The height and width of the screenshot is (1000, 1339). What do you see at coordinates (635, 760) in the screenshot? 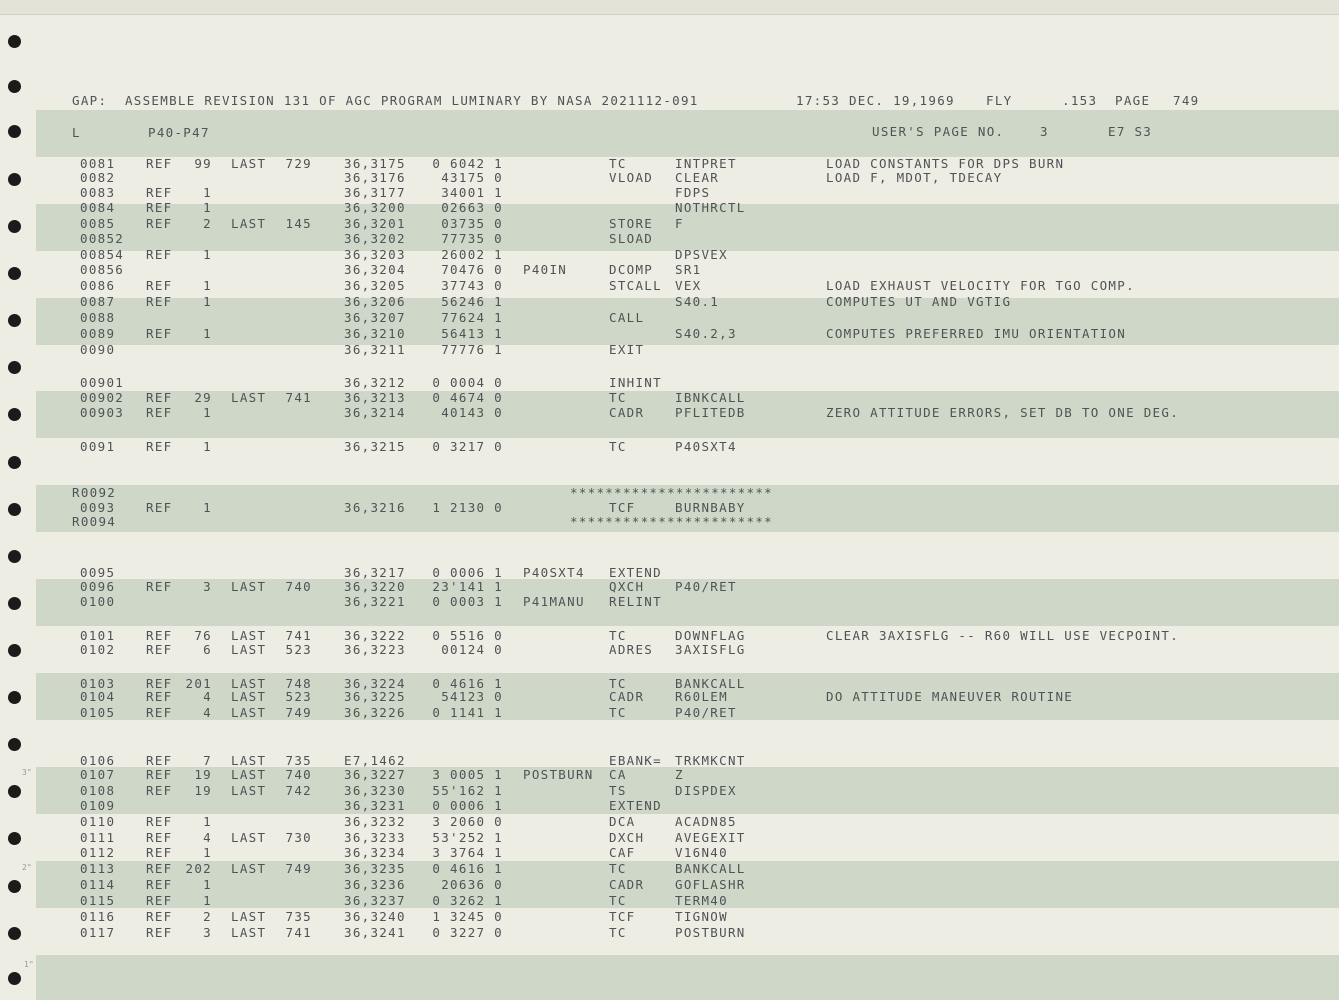
I see `opcode: EBANK=` at bounding box center [635, 760].